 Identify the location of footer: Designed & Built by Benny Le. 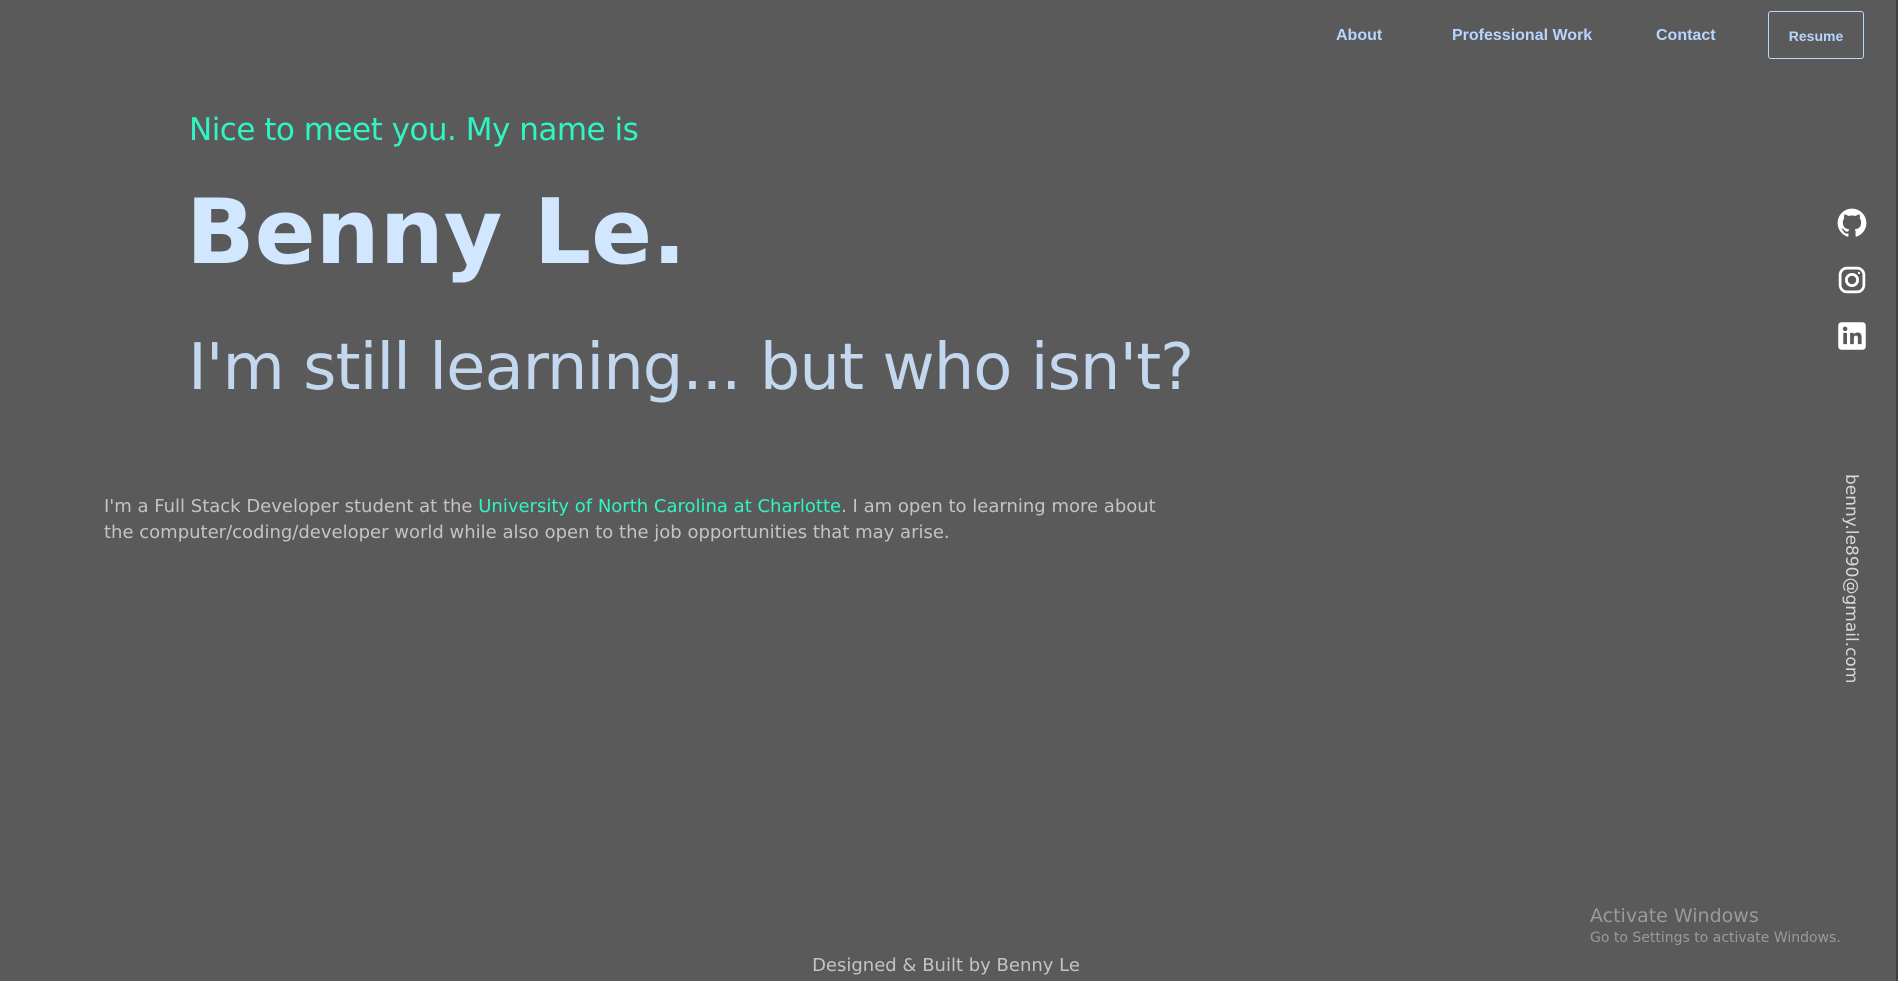
(949, 965).